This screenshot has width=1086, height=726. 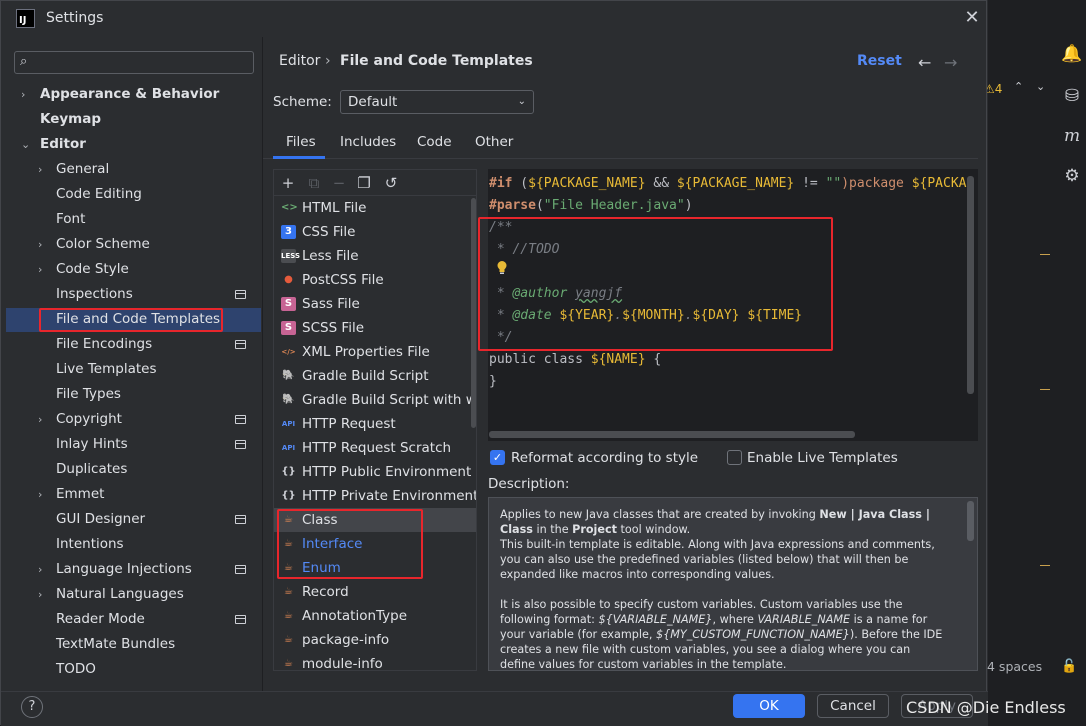 What do you see at coordinates (822, 458) in the screenshot?
I see `live-templates-label: Enable Live Templates` at bounding box center [822, 458].